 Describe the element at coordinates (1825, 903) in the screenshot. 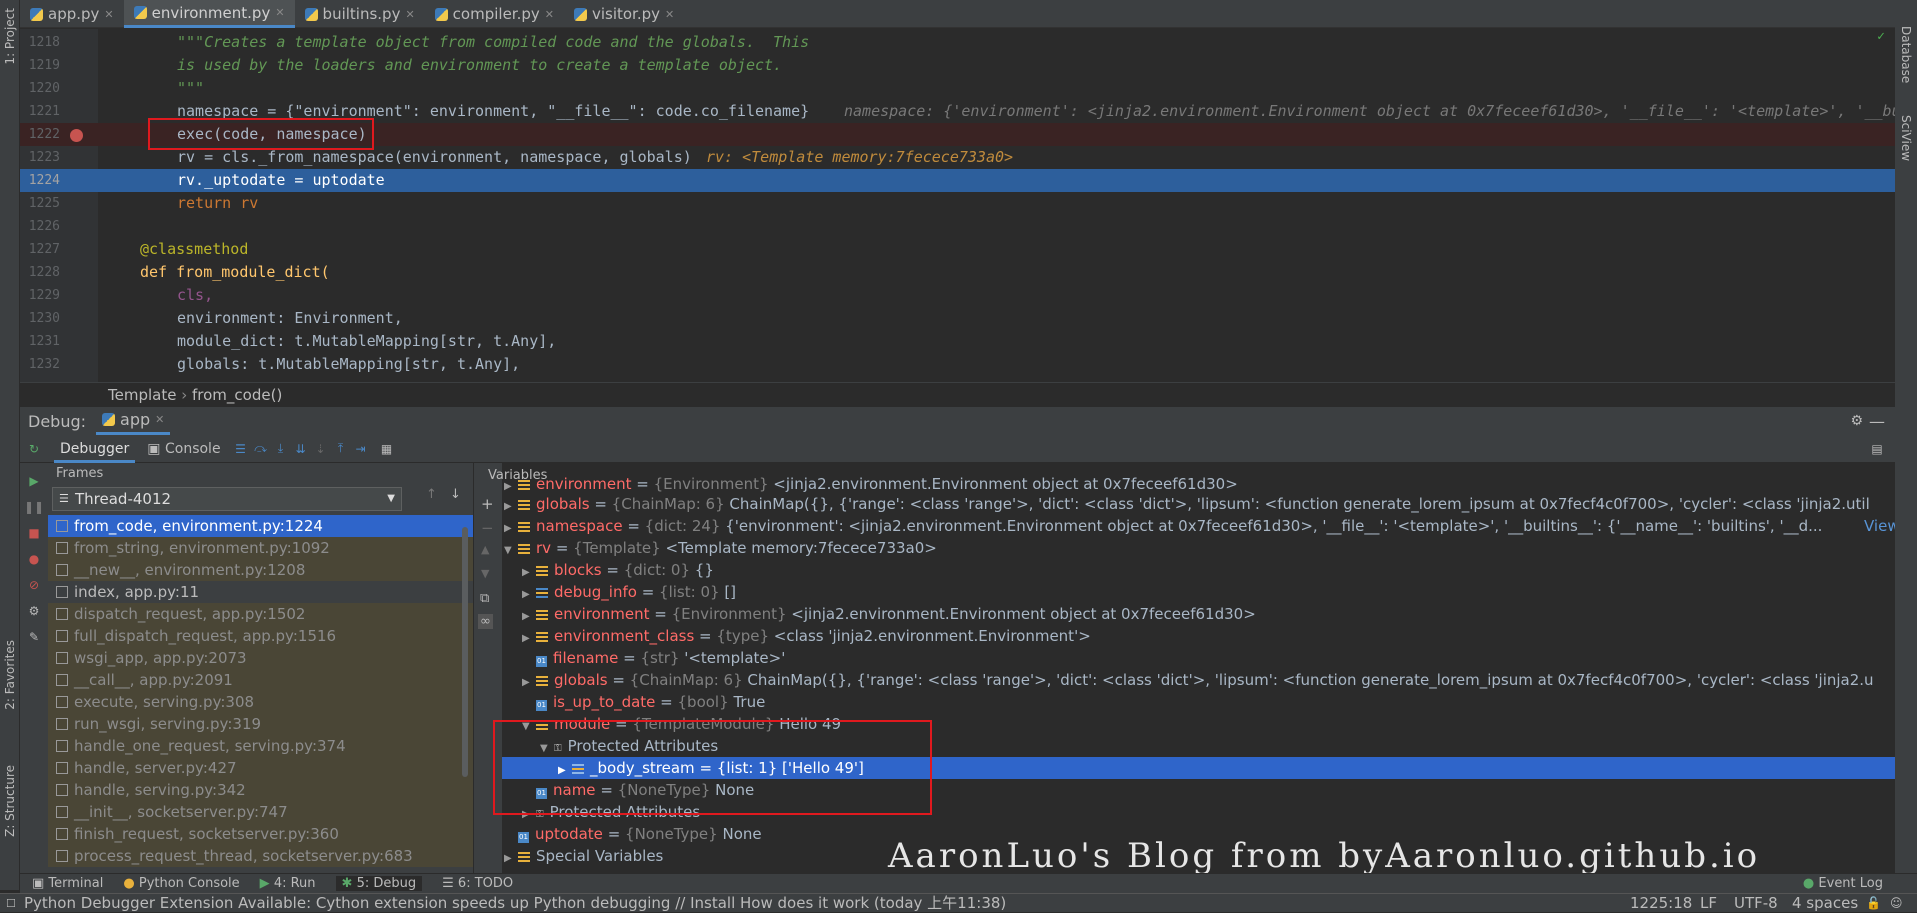

I see `indent-setting: 4 spaces` at that location.